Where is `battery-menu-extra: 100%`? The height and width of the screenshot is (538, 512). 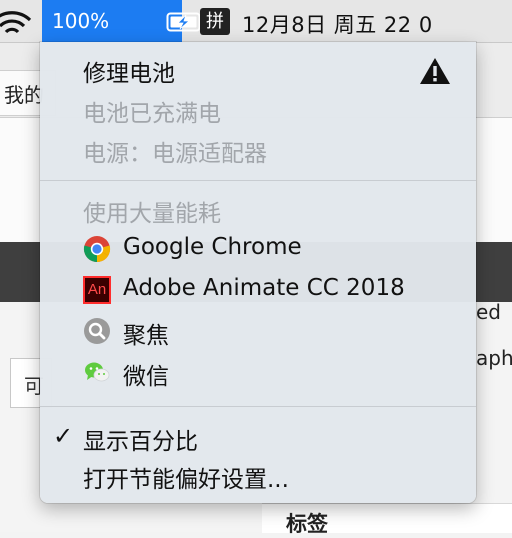
battery-menu-extra: 100% is located at coordinates (123, 21).